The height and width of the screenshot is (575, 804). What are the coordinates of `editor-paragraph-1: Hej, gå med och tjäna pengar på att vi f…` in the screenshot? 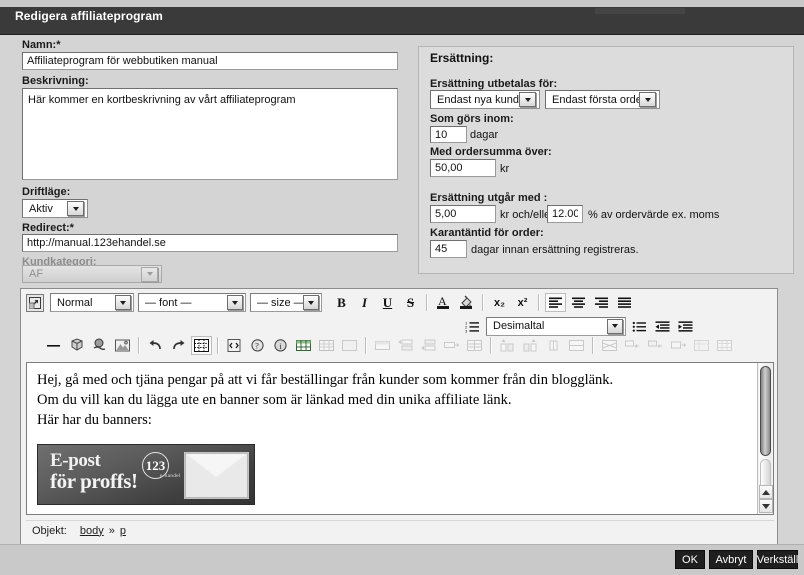 It's located at (325, 380).